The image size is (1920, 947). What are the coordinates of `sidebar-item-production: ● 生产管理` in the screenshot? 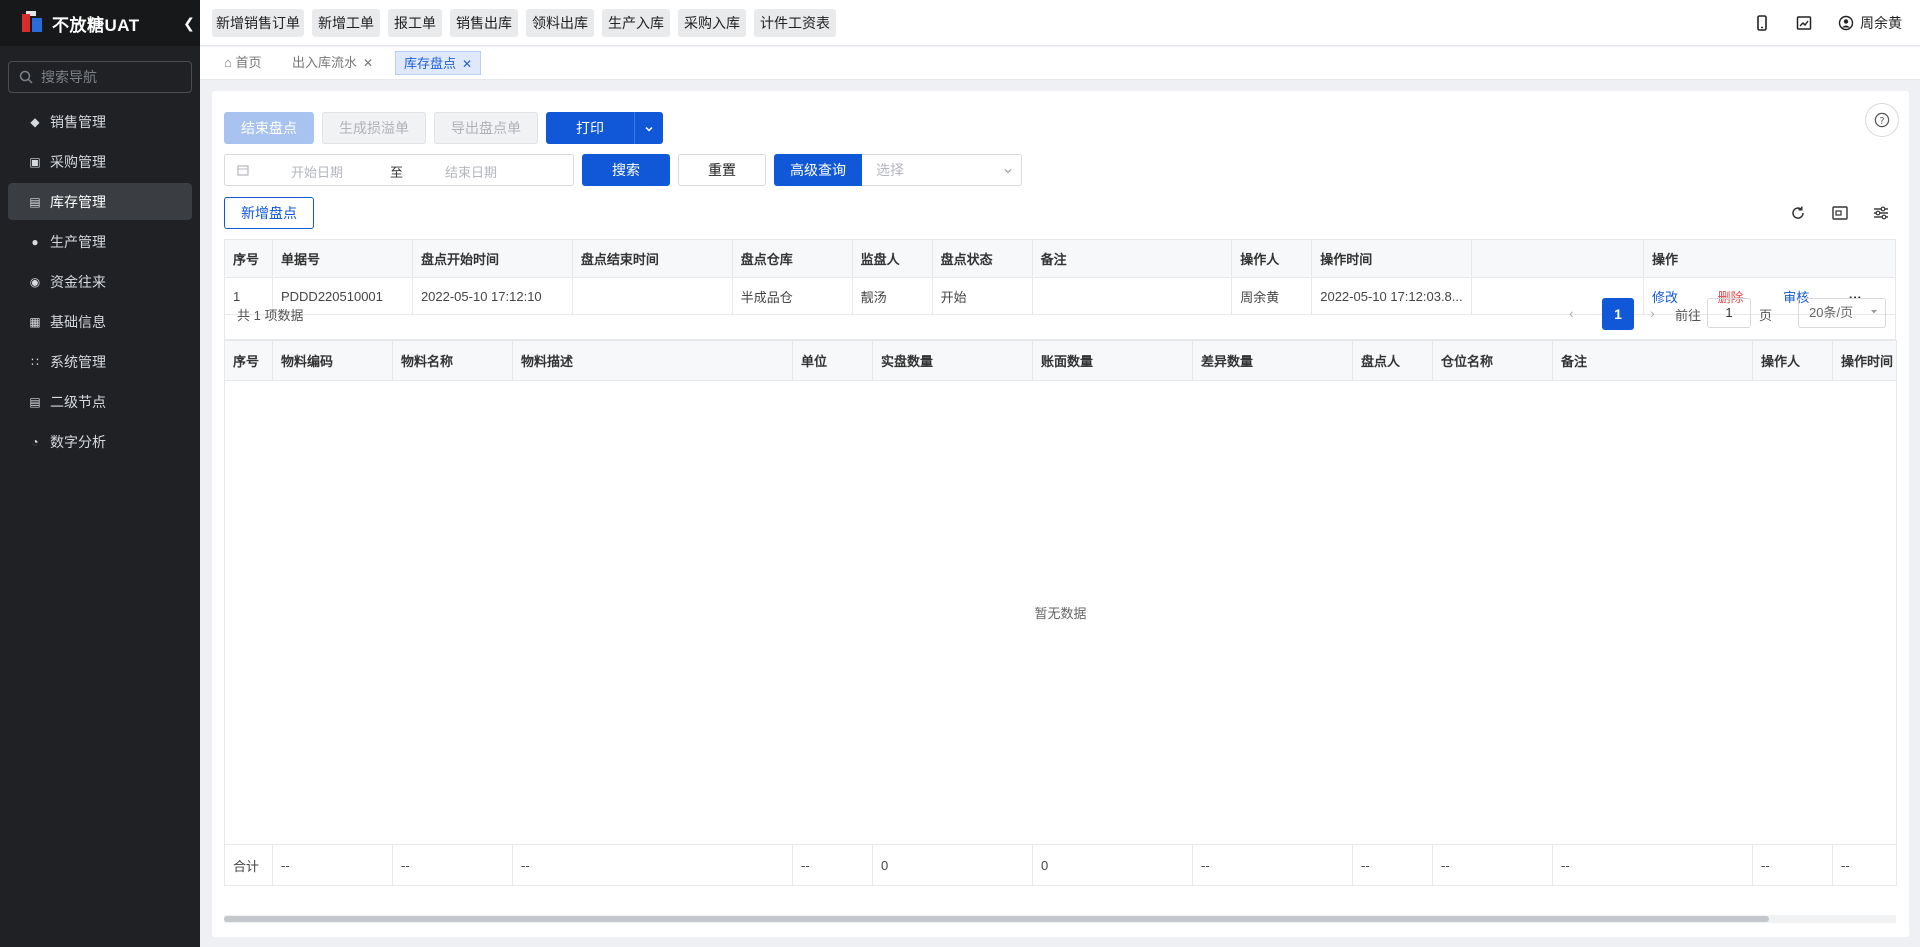 It's located at (100, 241).